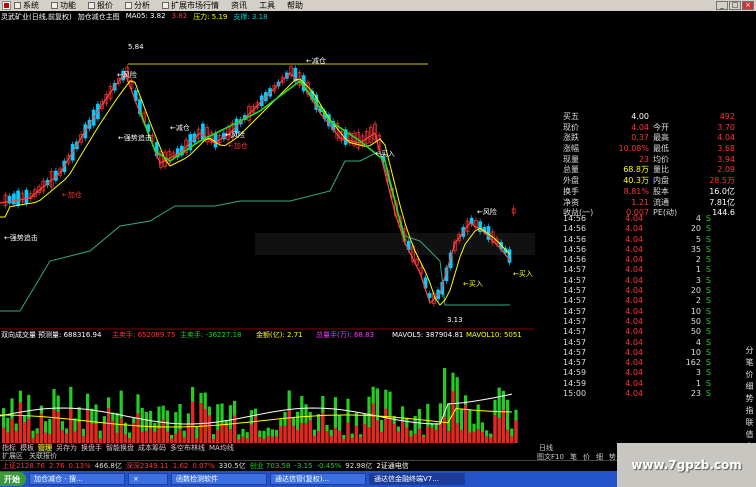 The height and width of the screenshot is (487, 756). What do you see at coordinates (571, 181) in the screenshot?
I see `quote-label: 外盘` at bounding box center [571, 181].